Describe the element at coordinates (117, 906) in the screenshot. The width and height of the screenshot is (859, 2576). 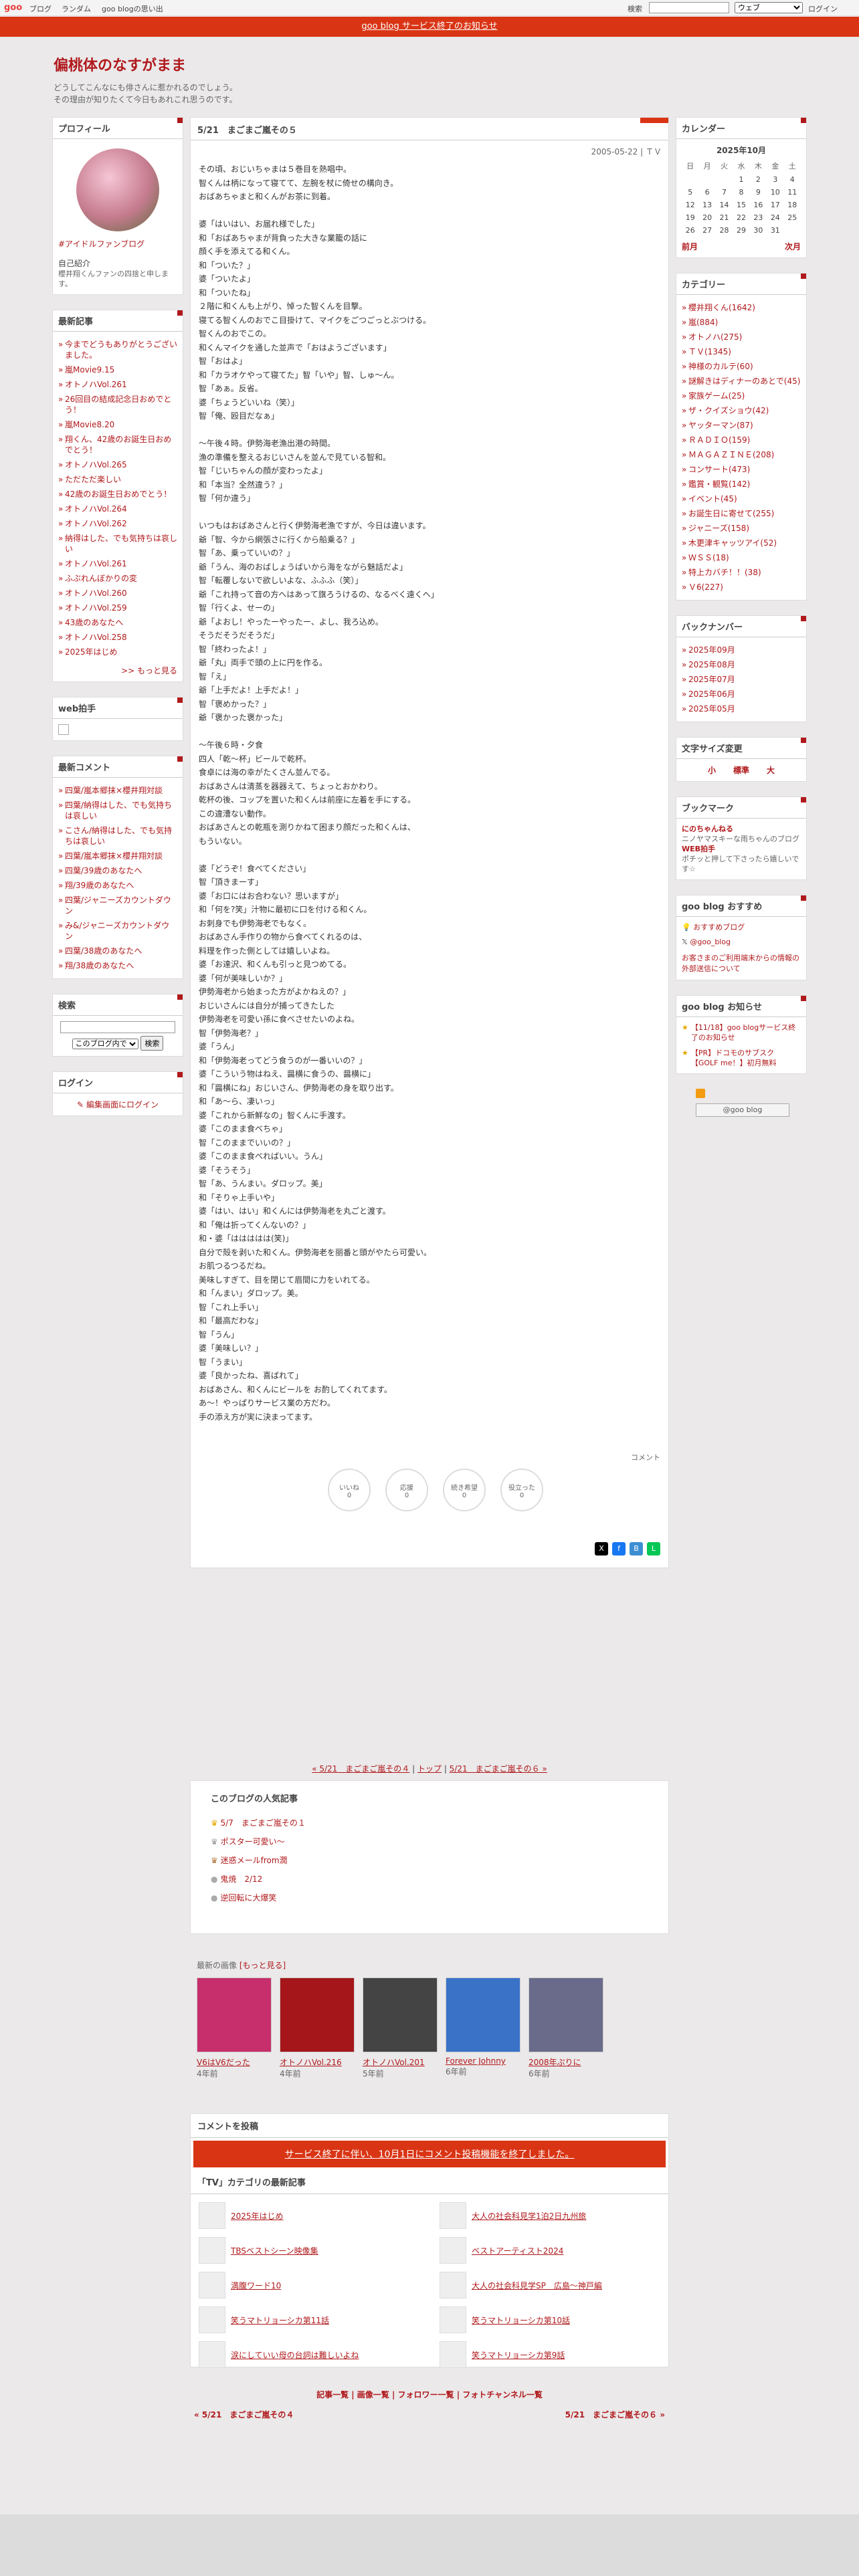
I see `comment-item: 四葉/ジャニーズカウントダウン` at that location.